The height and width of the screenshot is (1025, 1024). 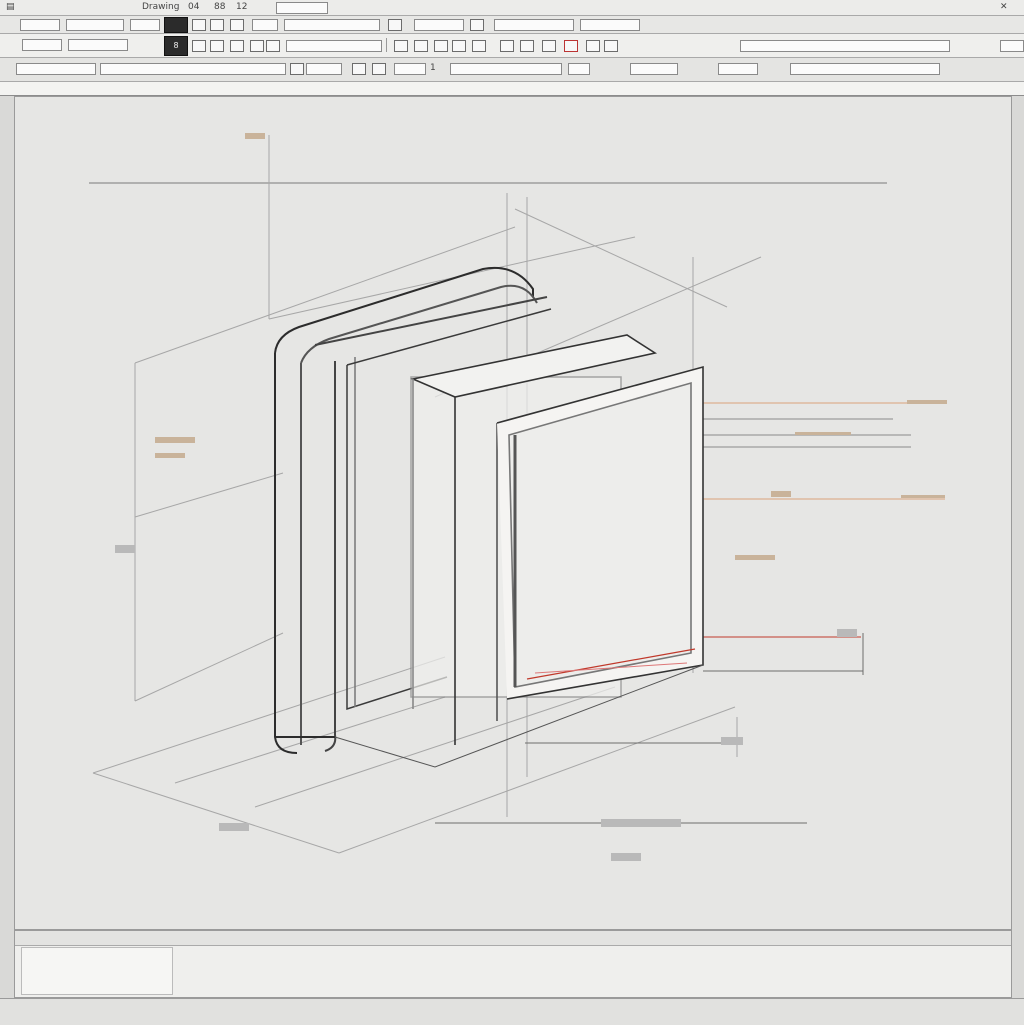 I want to click on dimension-tab, so click(x=506, y=69).